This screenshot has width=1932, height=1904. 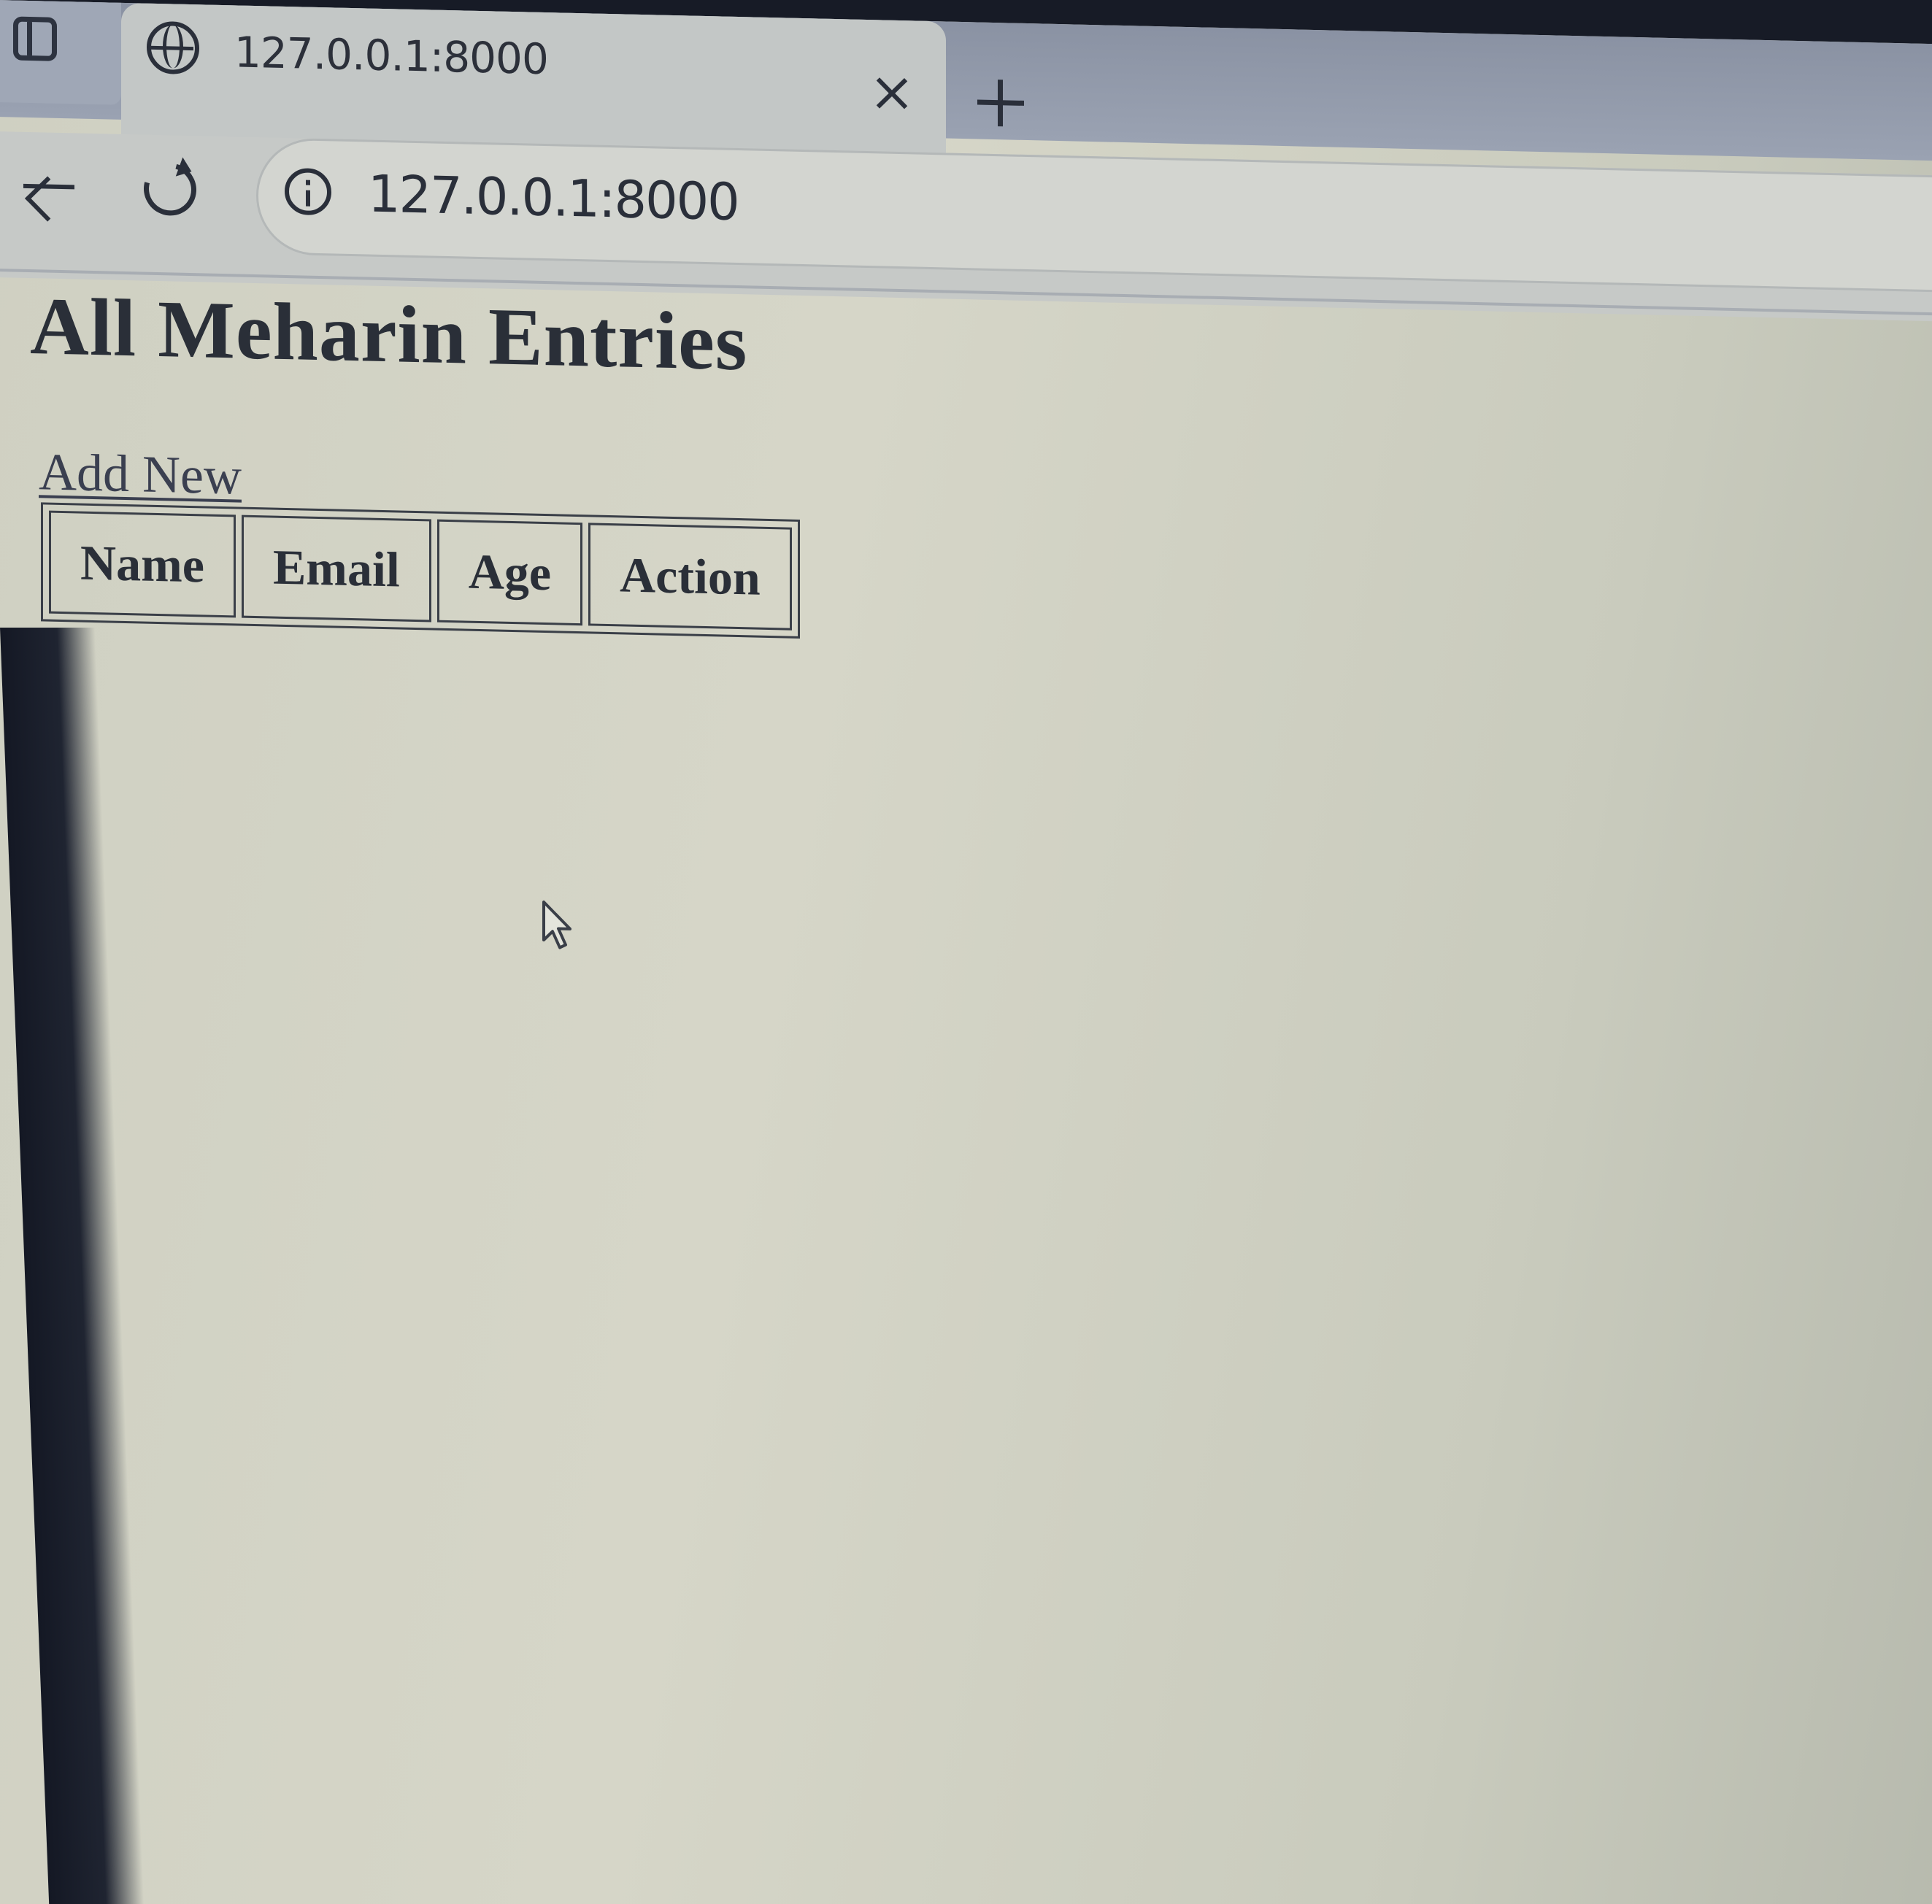 I want to click on mouse-pointer-icon, so click(x=556, y=924).